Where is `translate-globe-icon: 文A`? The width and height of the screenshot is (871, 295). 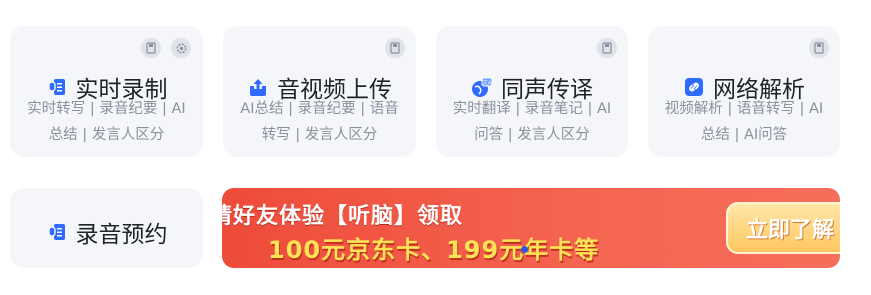 translate-globe-icon: 文A is located at coordinates (482, 87).